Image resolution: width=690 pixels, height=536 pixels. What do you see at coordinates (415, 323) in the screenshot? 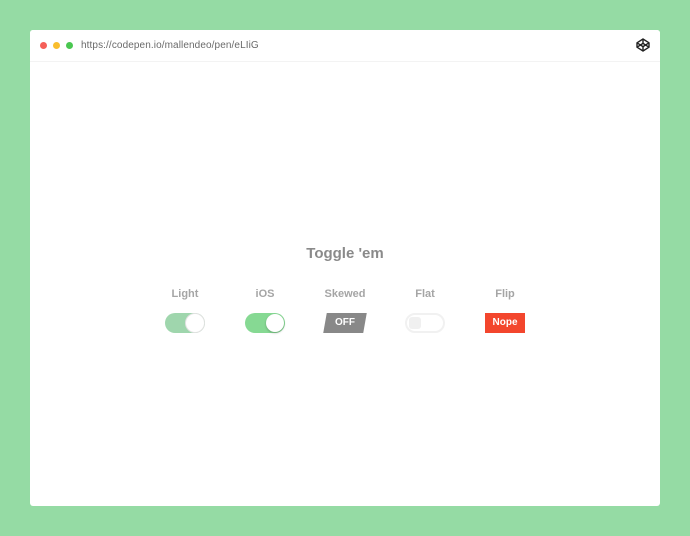
I see `toggle-flat-knob` at bounding box center [415, 323].